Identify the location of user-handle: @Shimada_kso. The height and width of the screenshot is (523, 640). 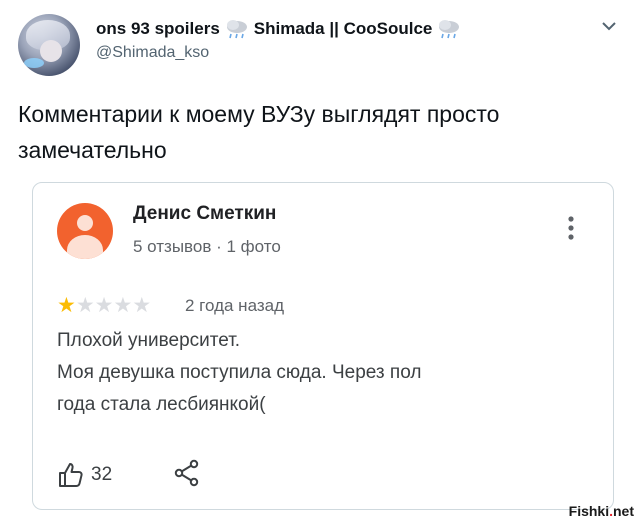
(152, 53).